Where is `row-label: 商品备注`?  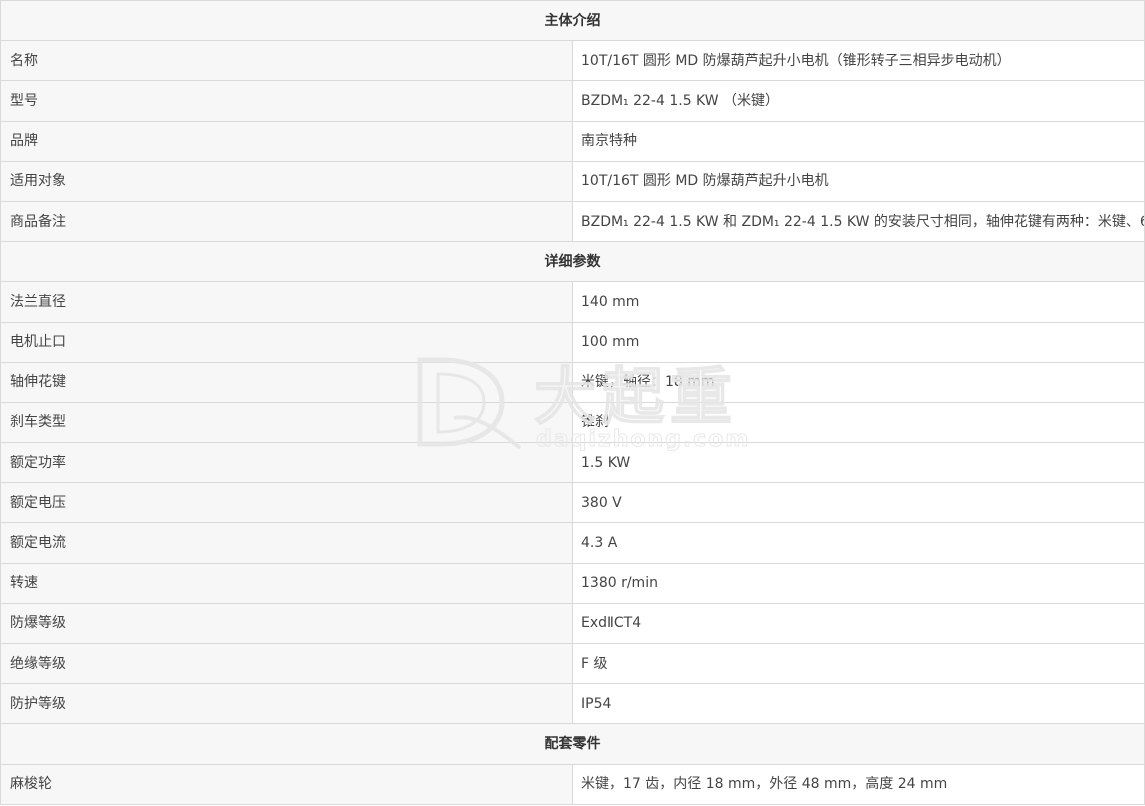 row-label: 商品备注 is located at coordinates (286, 221).